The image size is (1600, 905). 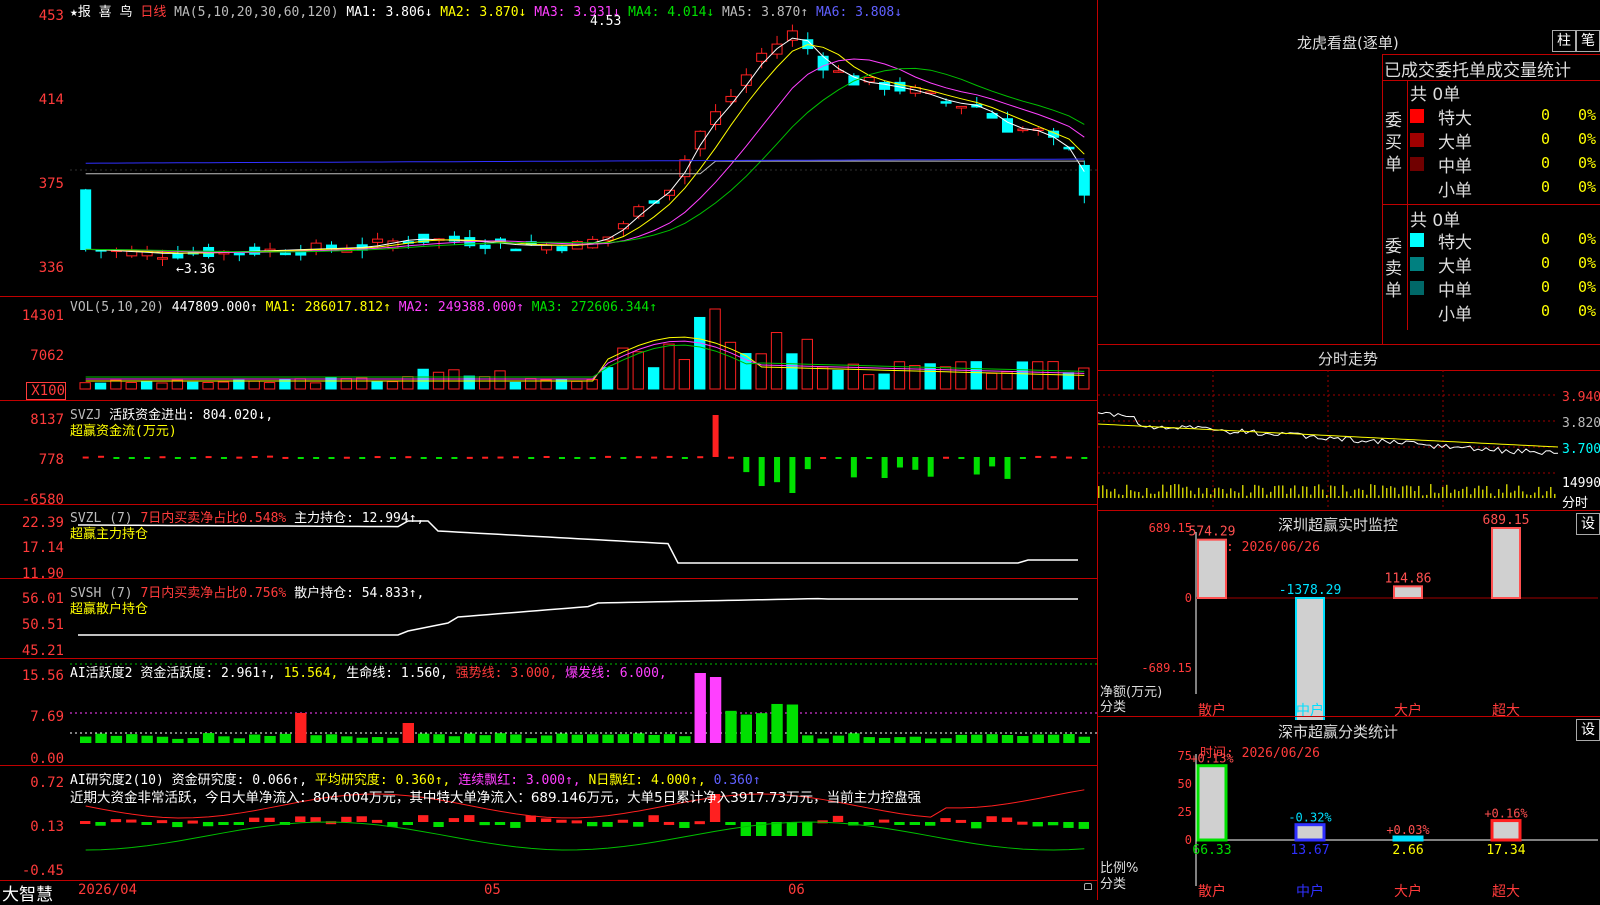 I want to click on price-tick: 375, so click(x=51, y=184).